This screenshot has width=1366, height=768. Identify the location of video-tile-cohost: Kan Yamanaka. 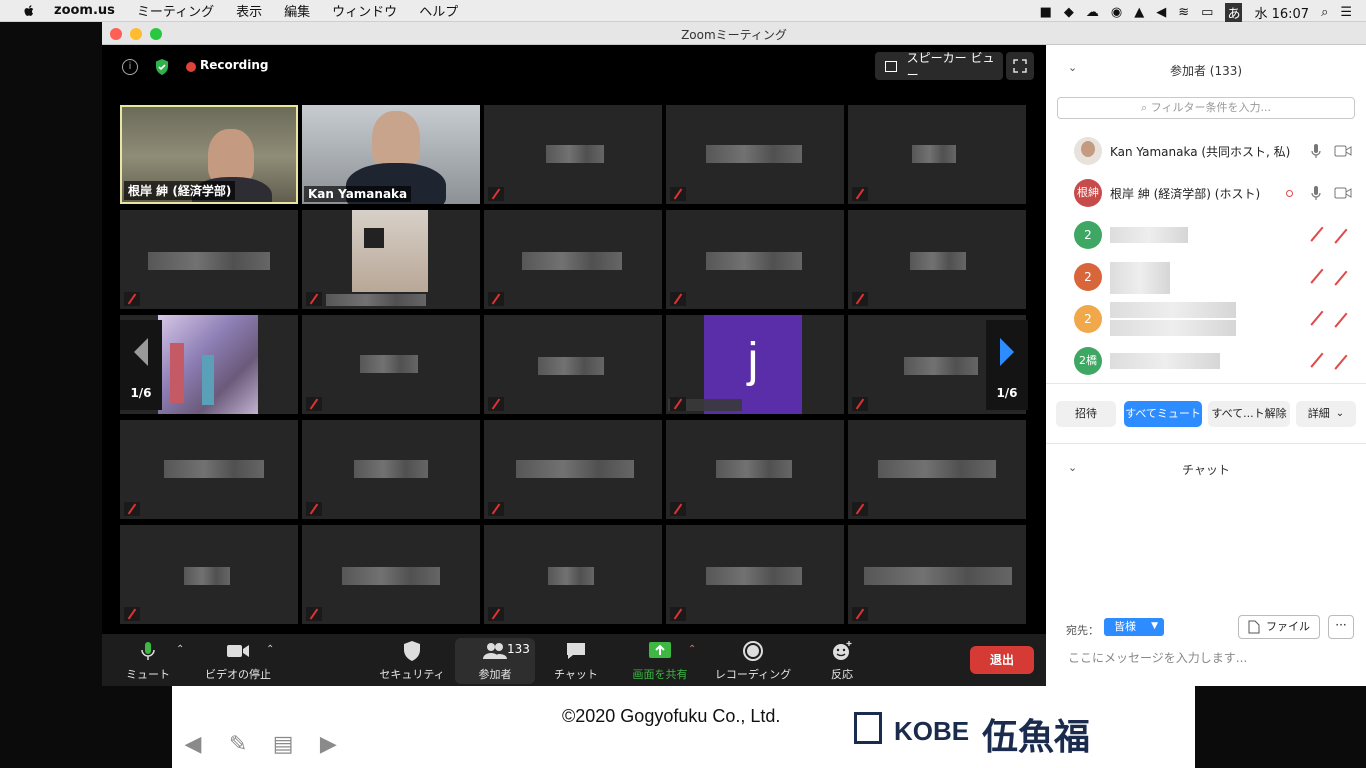
(391, 154).